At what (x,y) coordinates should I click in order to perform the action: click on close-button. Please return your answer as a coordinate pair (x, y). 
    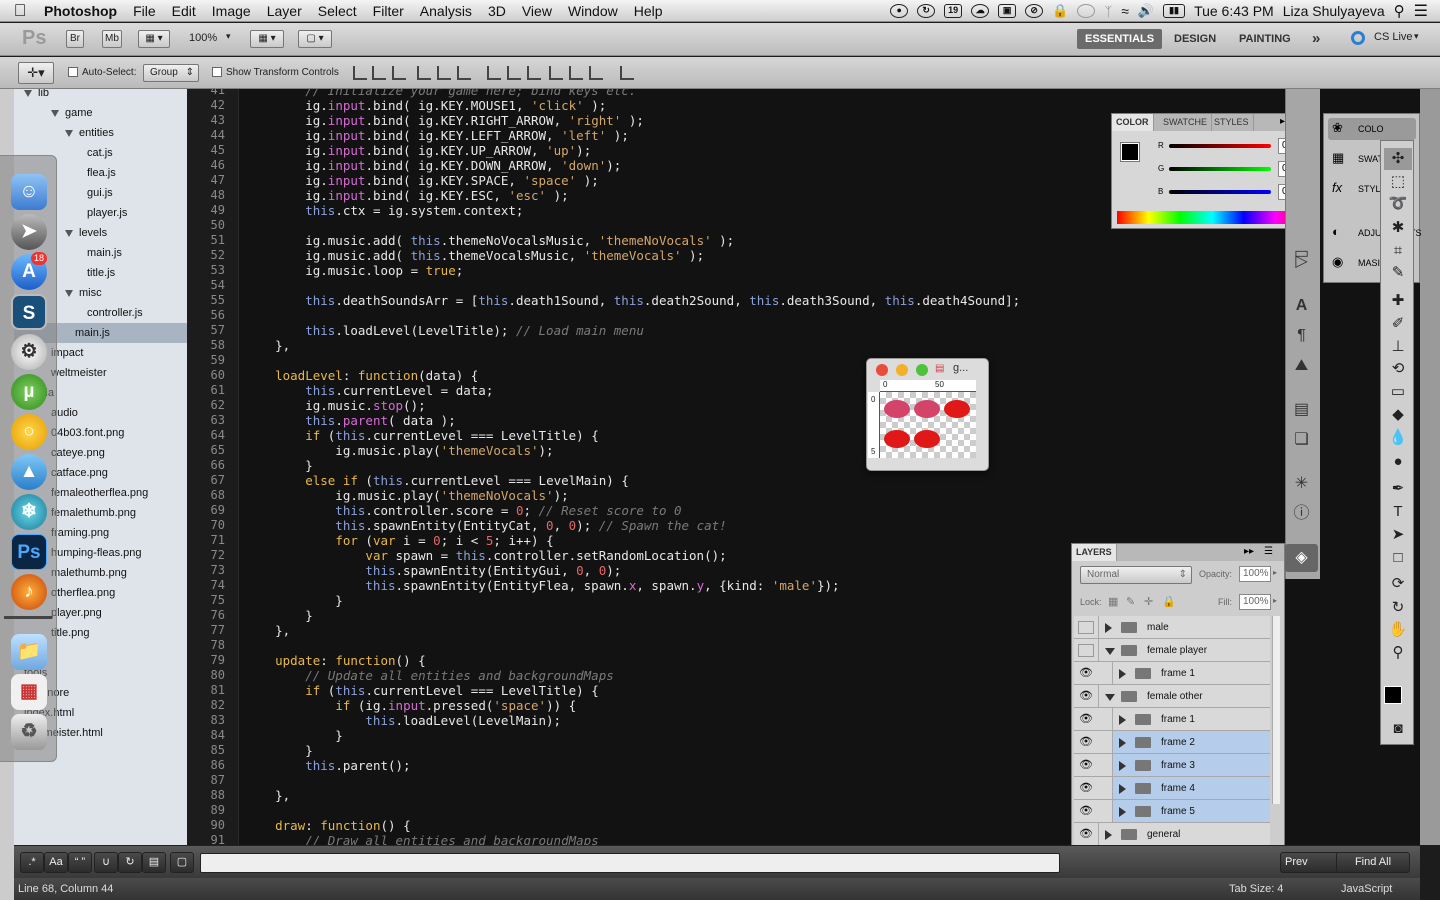
    Looking at the image, I should click on (882, 370).